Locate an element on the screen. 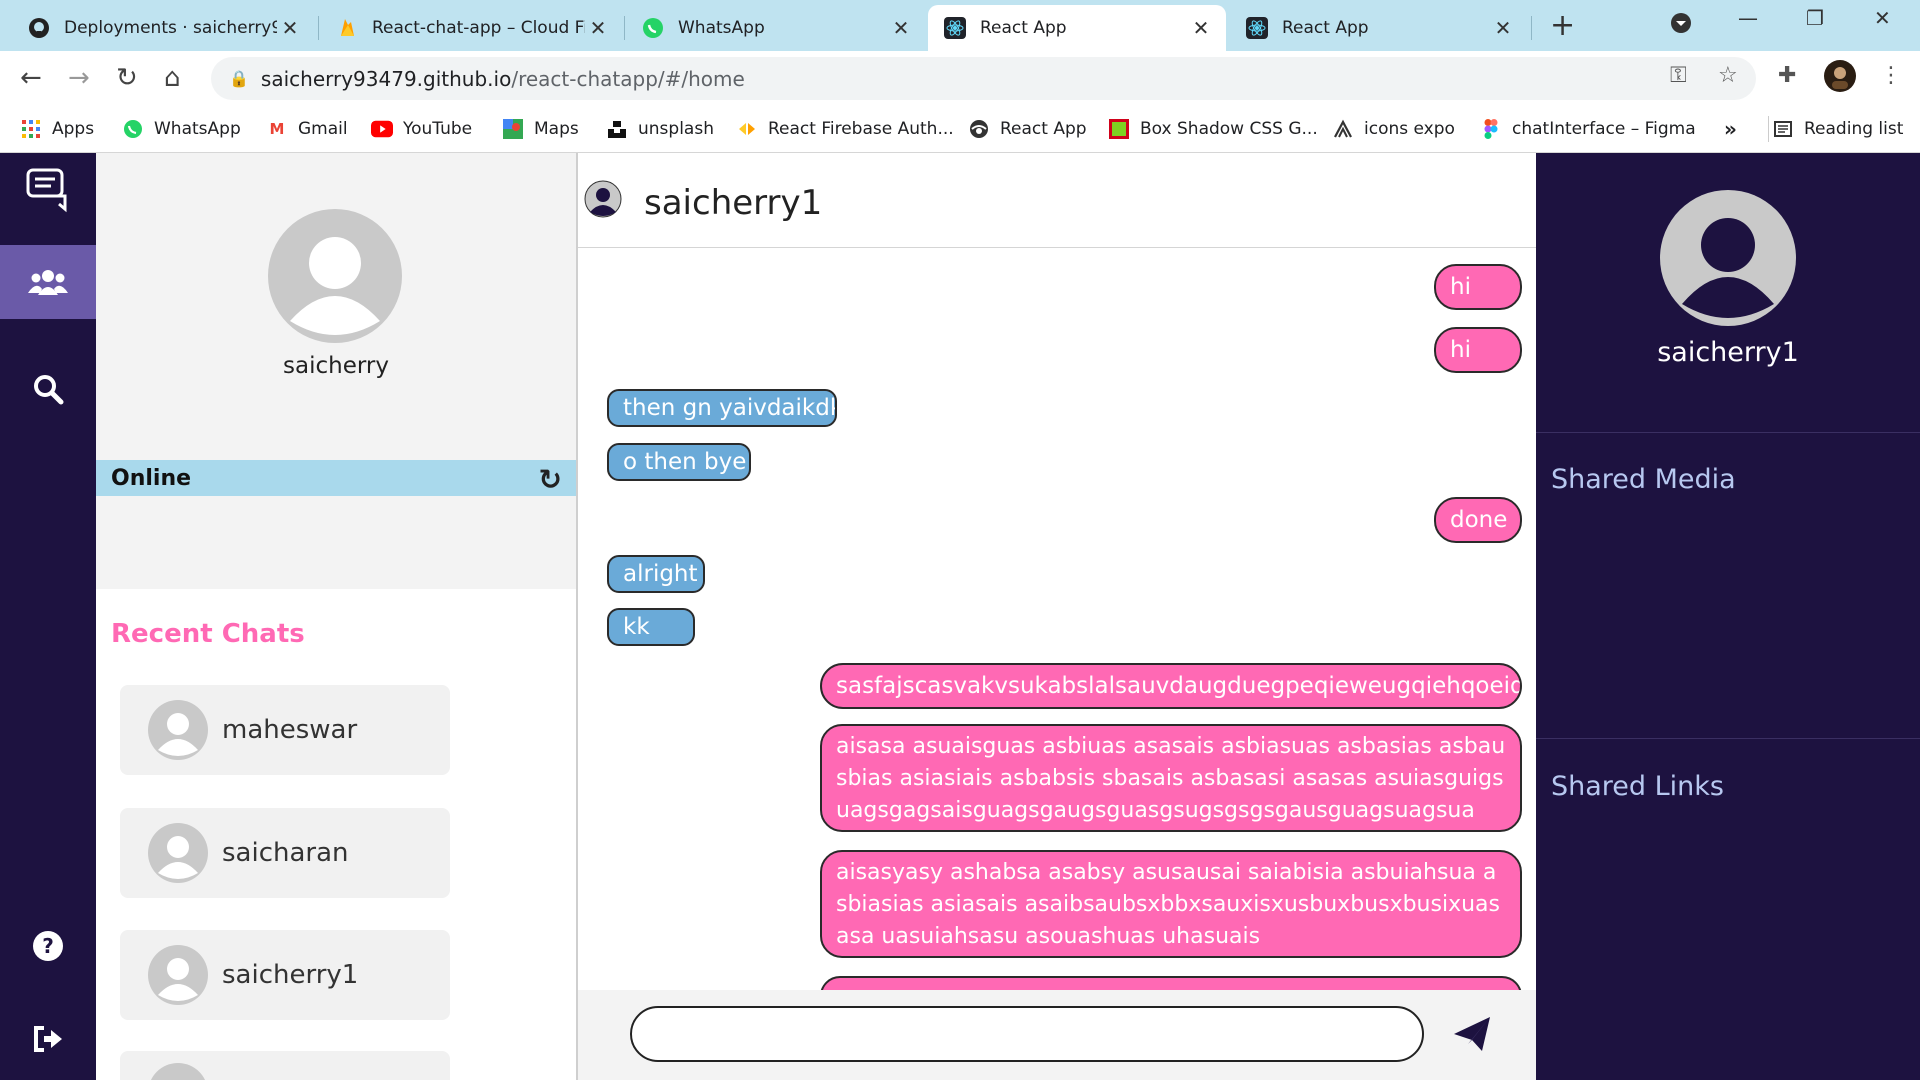  minimize-icon: — is located at coordinates (1748, 18).